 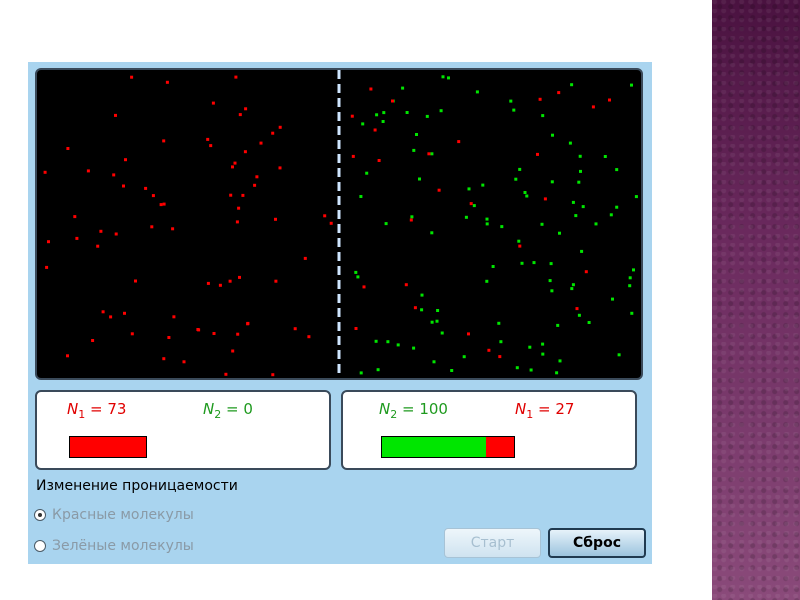 What do you see at coordinates (413, 410) in the screenshot?
I see `right-n2-label: N2 = 100` at bounding box center [413, 410].